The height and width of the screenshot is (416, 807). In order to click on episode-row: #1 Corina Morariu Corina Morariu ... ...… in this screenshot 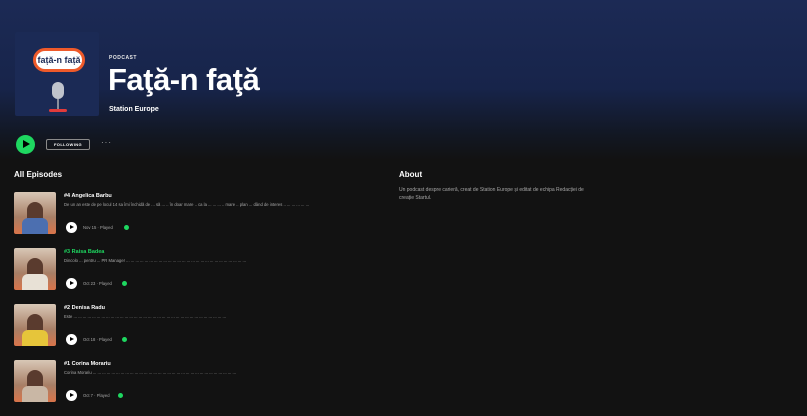, I will do `click(196, 384)`.